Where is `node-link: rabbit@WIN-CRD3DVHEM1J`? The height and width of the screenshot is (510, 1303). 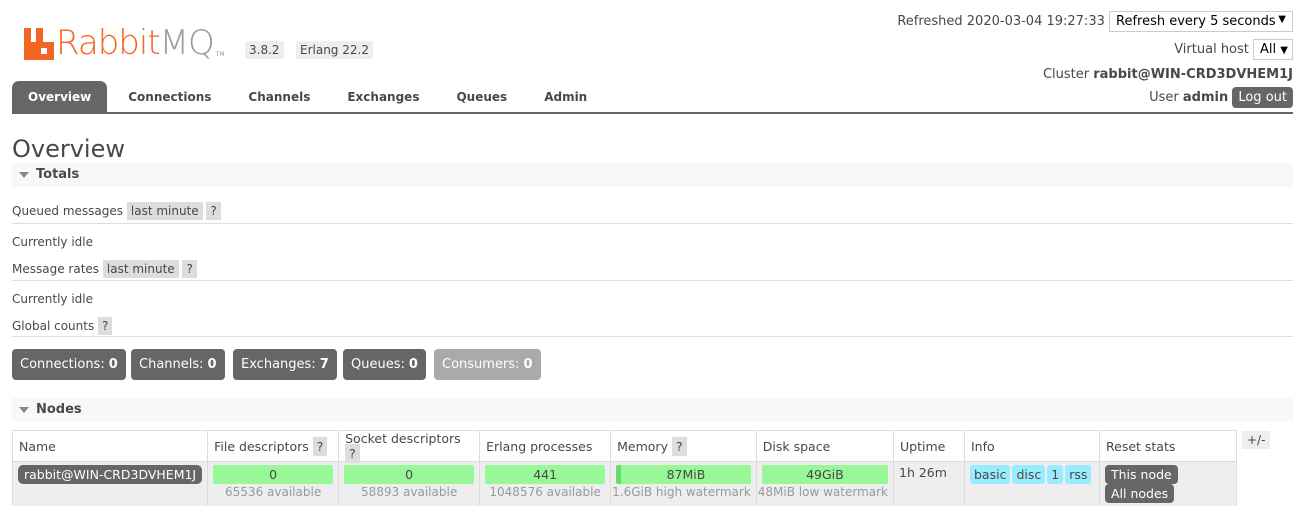 node-link: rabbit@WIN-CRD3DVHEM1J is located at coordinates (110, 474).